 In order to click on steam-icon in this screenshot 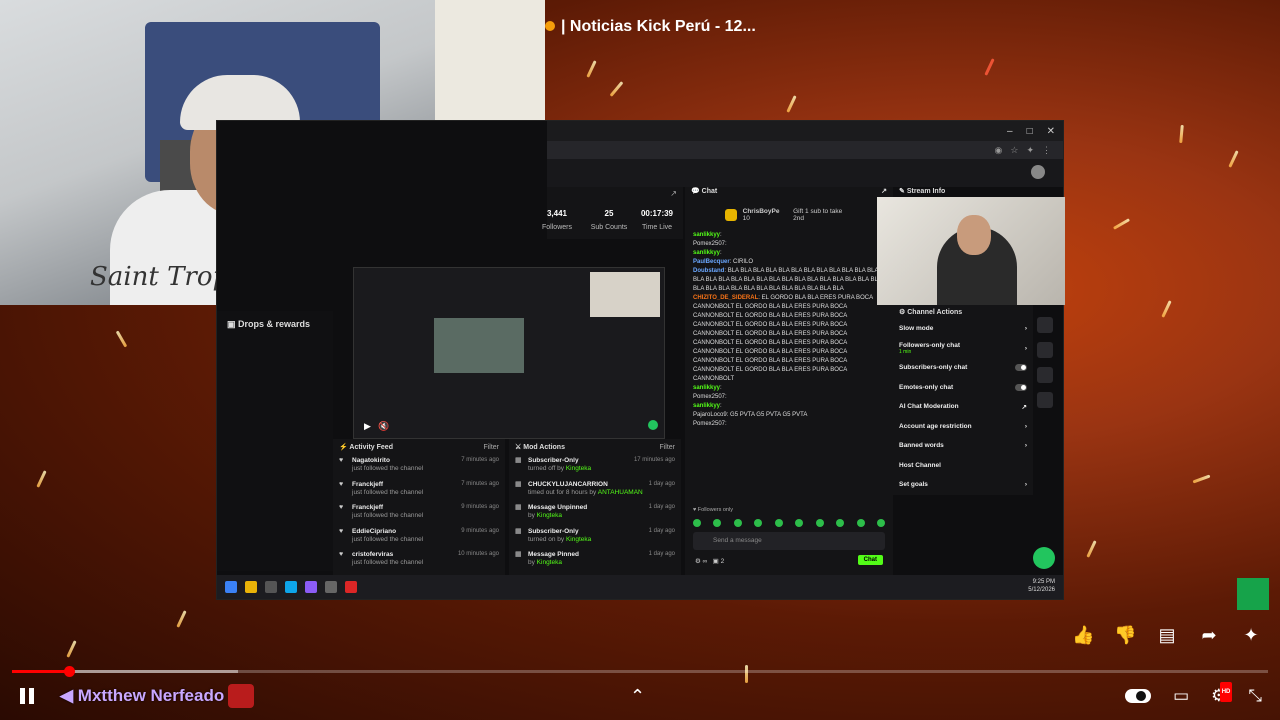, I will do `click(271, 587)`.